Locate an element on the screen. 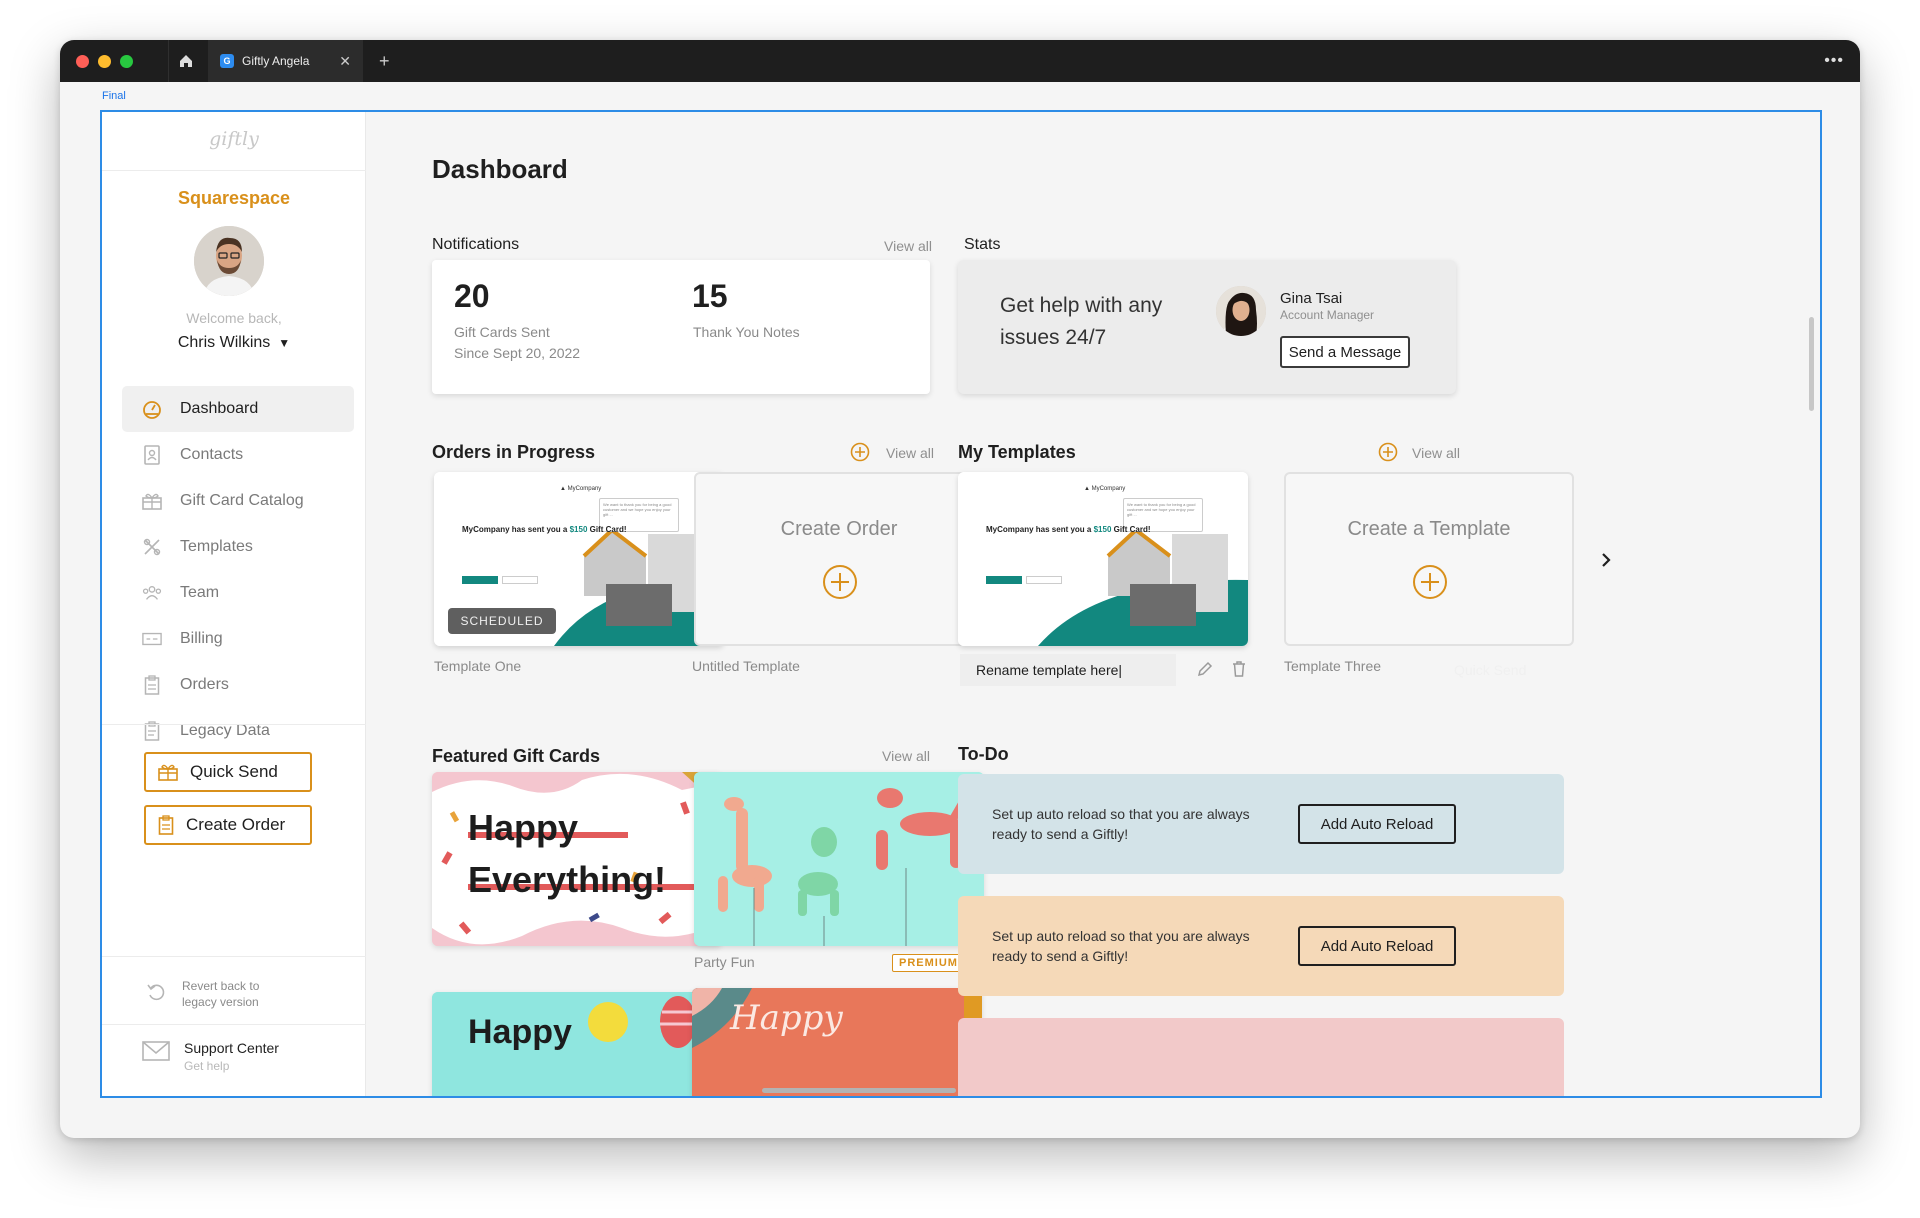 This screenshot has height=1218, width=1920. premium-badge: PREMIUM is located at coordinates (928, 963).